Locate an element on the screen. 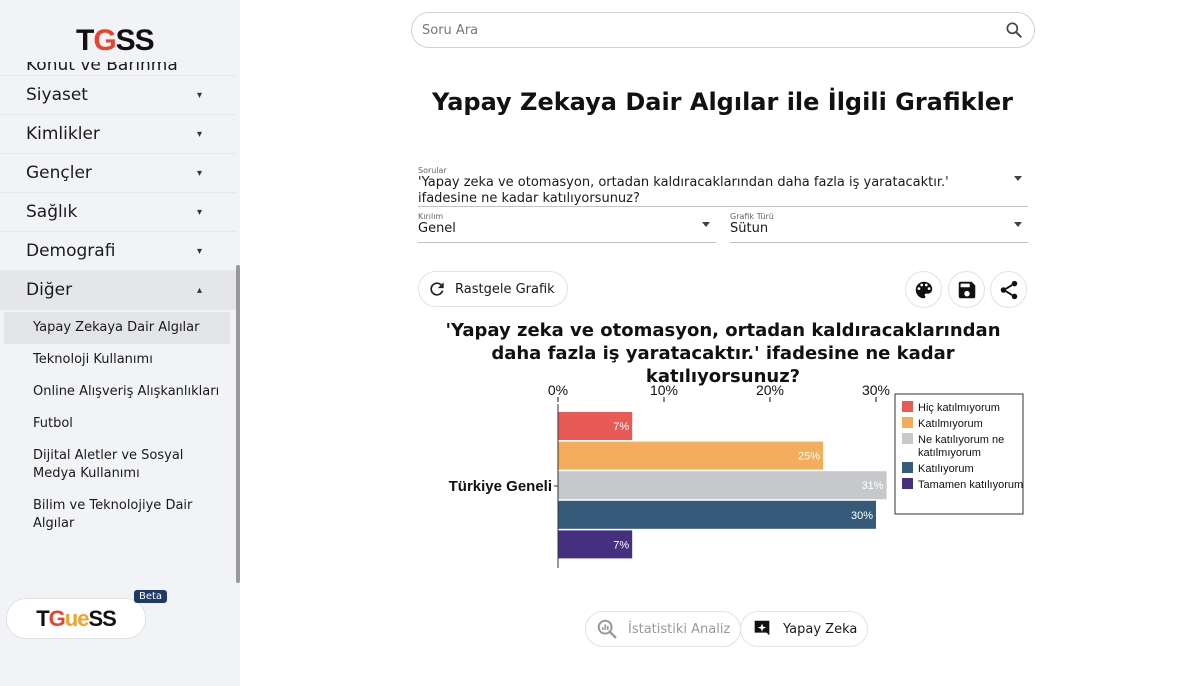 The width and height of the screenshot is (1200, 686). submenu-item-yapay-zeka: Yapay Zekaya Dair Algılar is located at coordinates (117, 328).